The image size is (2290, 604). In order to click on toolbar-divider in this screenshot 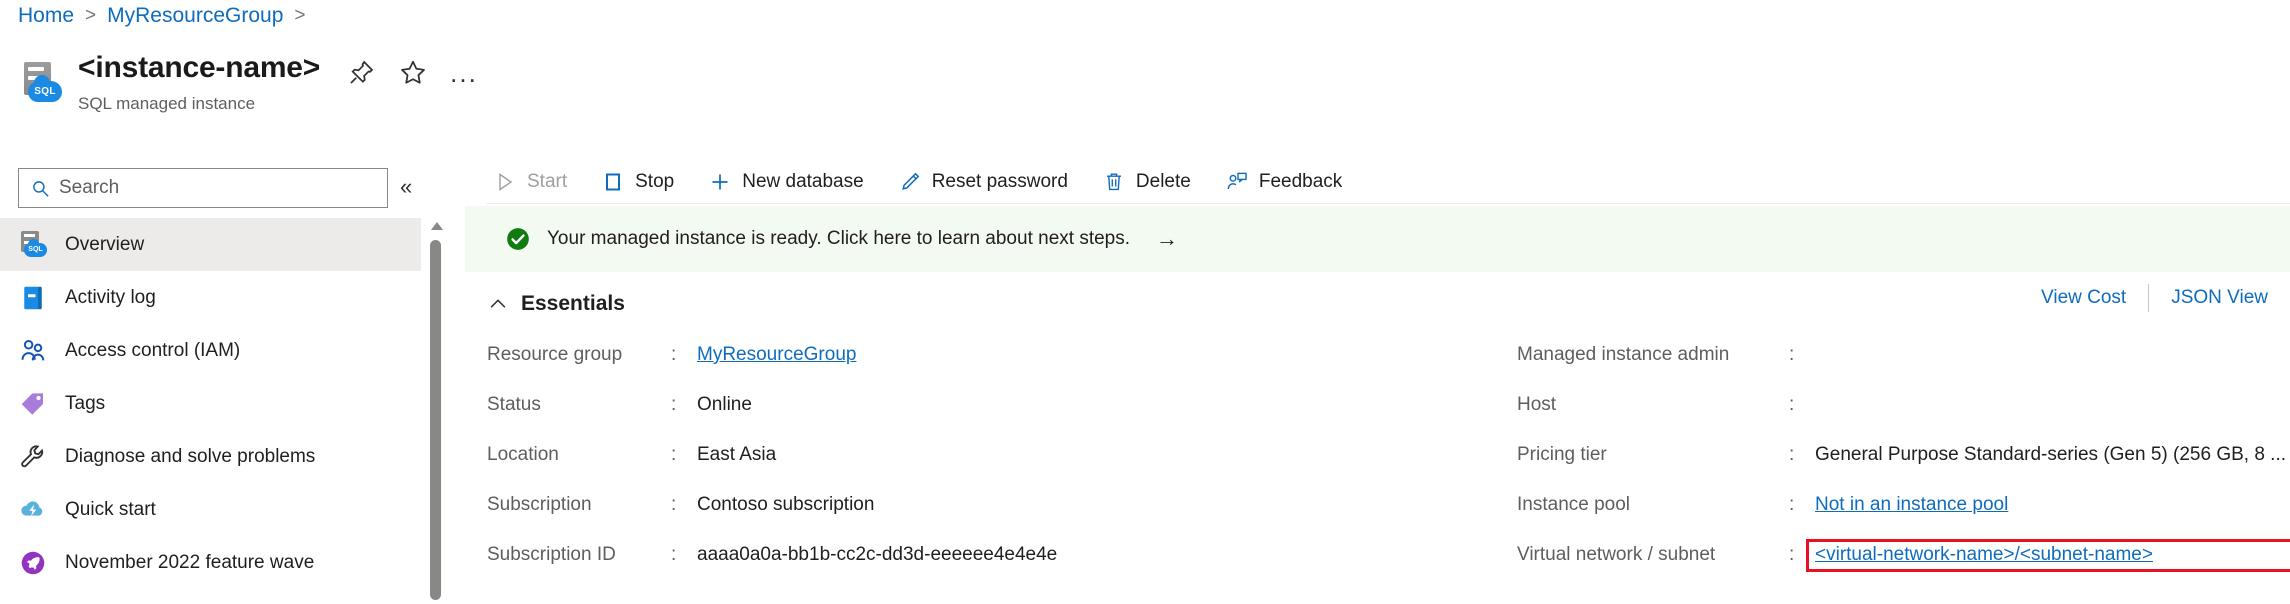, I will do `click(1388, 203)`.